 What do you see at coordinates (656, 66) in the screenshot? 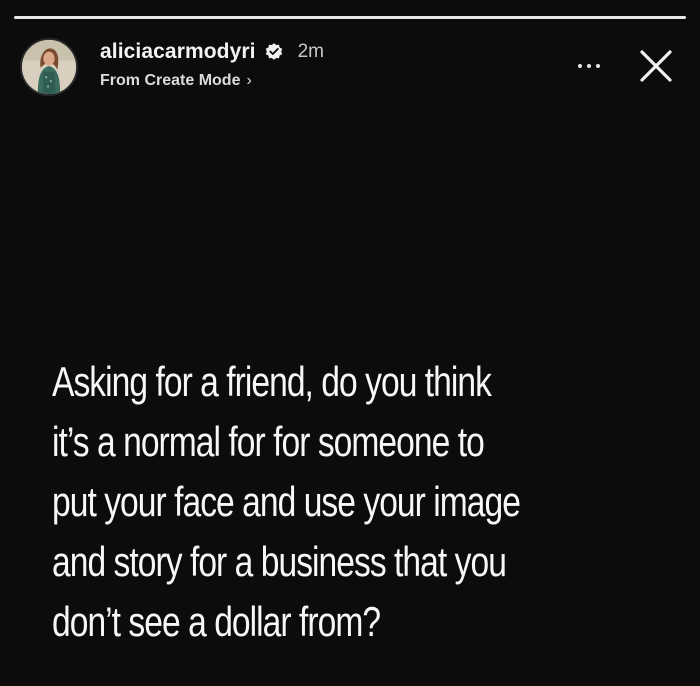
I see `close-icon` at bounding box center [656, 66].